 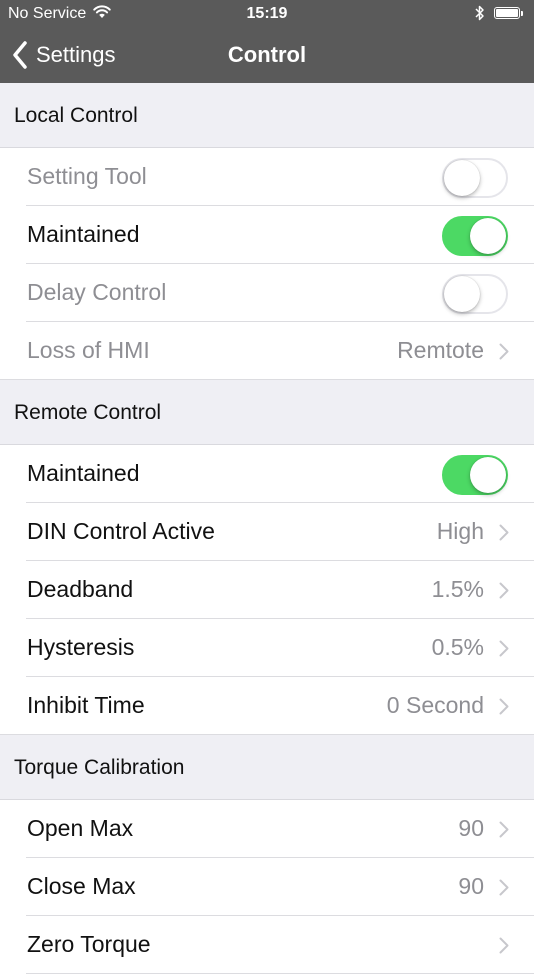 I want to click on row-zero-torque: Zero Torque, so click(x=267, y=945).